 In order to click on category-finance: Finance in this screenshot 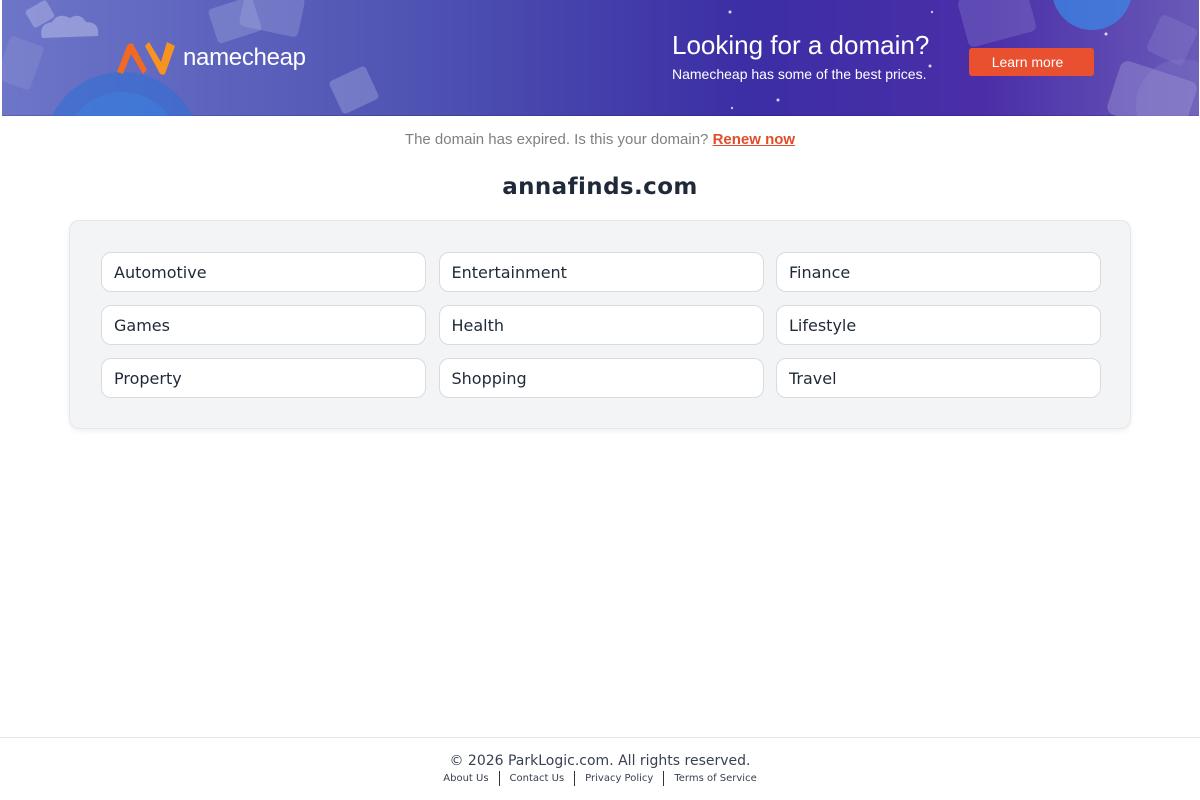, I will do `click(938, 272)`.